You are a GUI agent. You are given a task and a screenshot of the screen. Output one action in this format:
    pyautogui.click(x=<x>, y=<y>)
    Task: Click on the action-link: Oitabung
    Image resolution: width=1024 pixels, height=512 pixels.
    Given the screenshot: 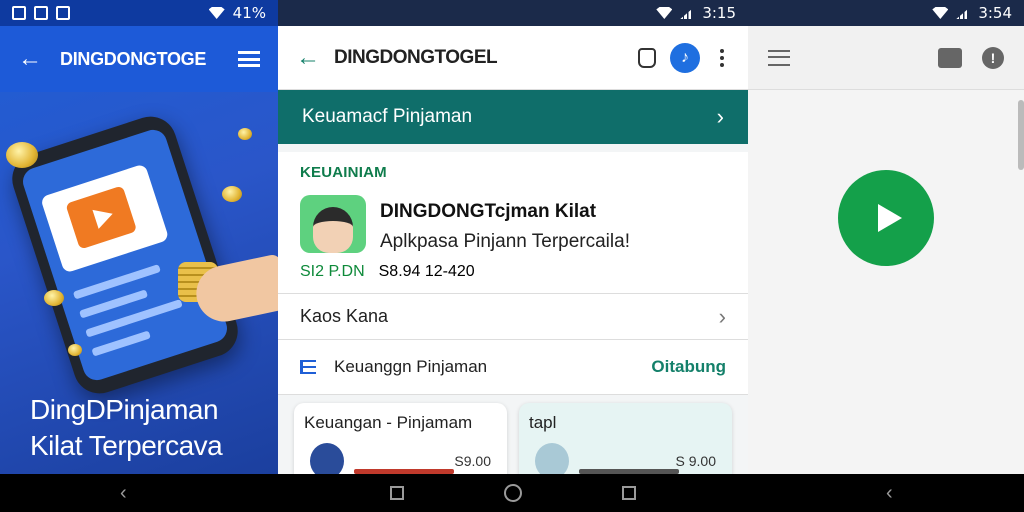 What is the action you would take?
    pyautogui.click(x=688, y=367)
    